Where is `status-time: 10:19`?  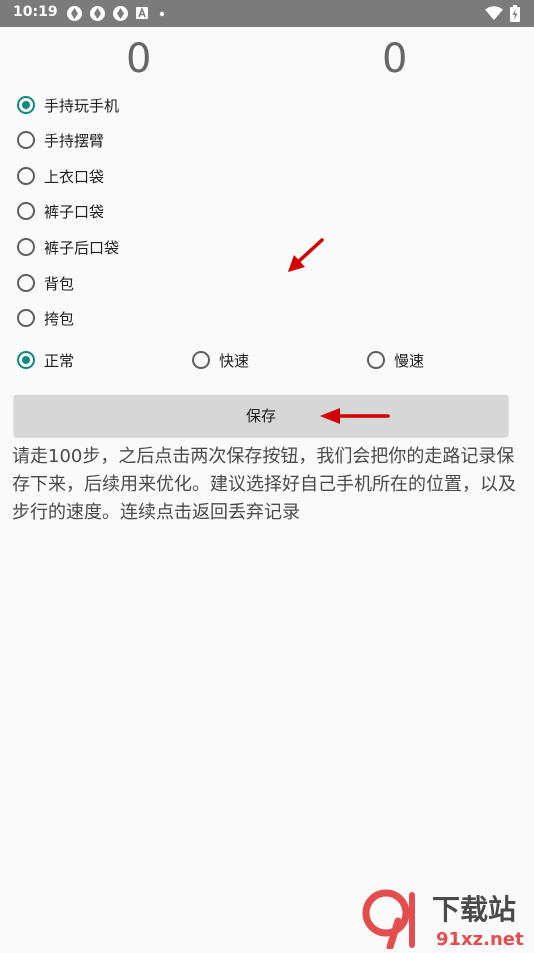
status-time: 10:19 is located at coordinates (35, 12).